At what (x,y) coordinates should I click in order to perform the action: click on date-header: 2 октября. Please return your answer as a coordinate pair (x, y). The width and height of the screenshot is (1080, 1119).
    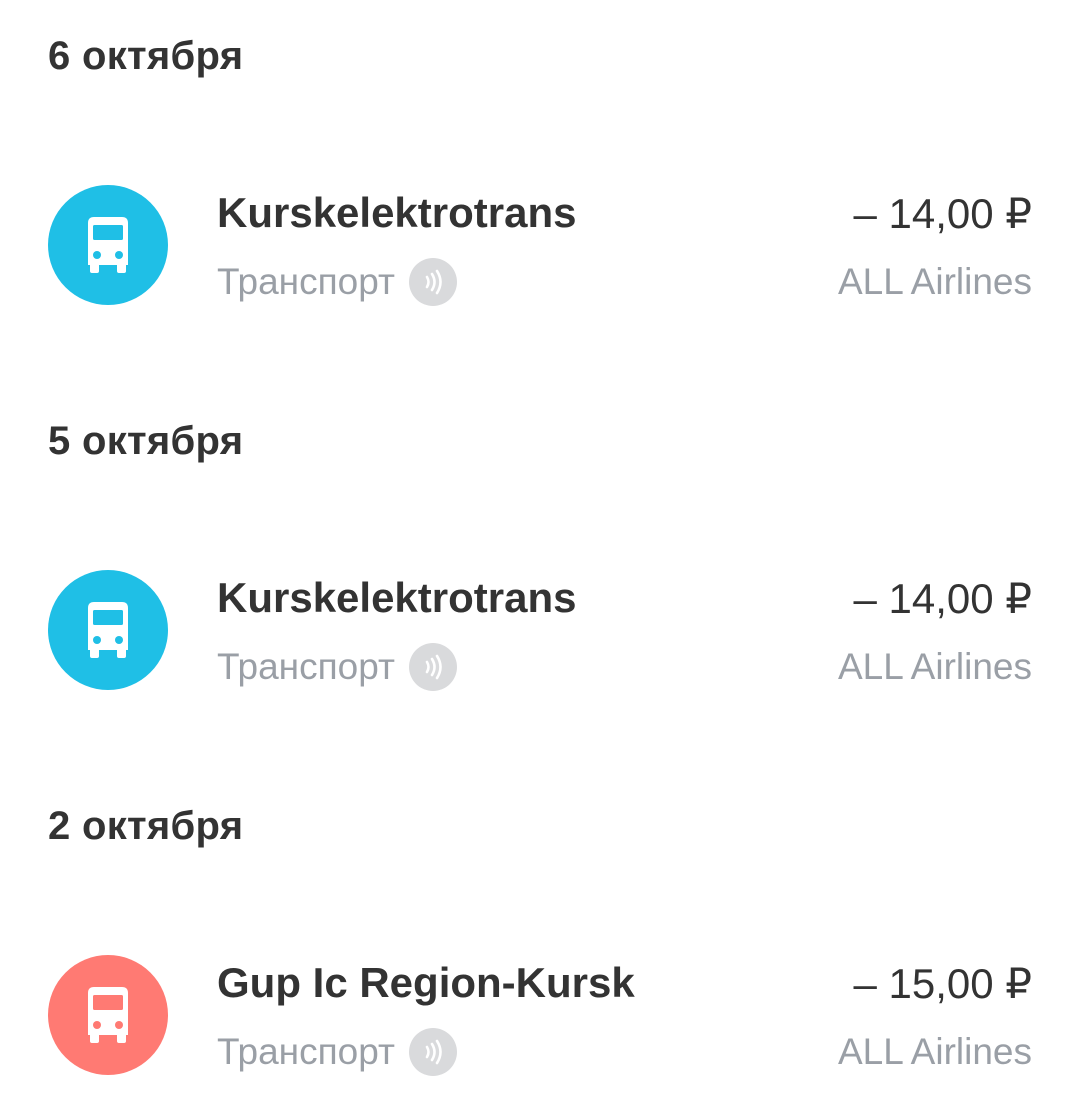
    Looking at the image, I should click on (146, 826).